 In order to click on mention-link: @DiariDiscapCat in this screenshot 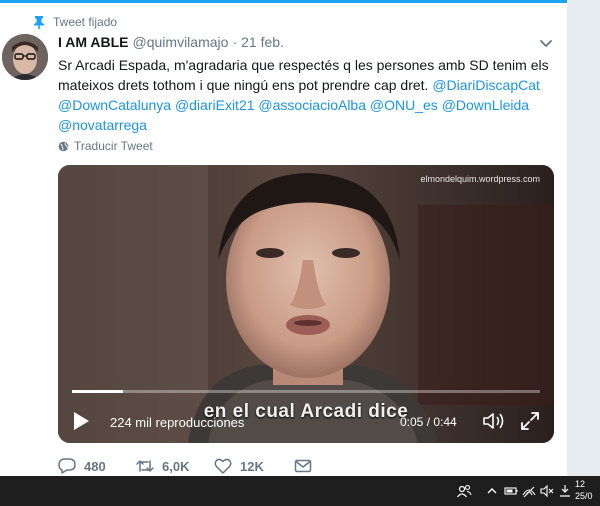, I will do `click(486, 85)`.